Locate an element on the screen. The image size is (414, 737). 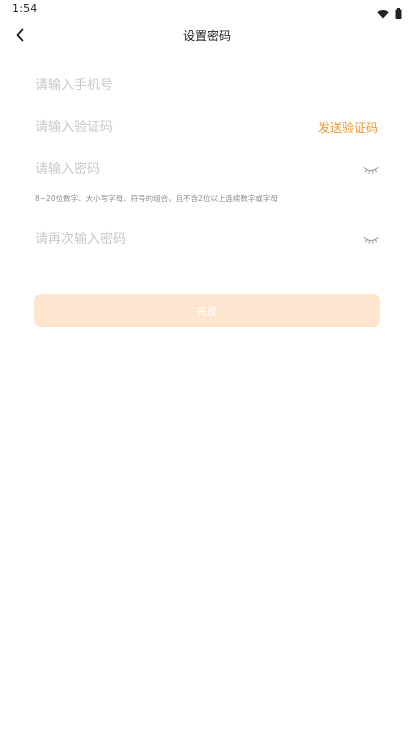
verification-code-input is located at coordinates (175, 127).